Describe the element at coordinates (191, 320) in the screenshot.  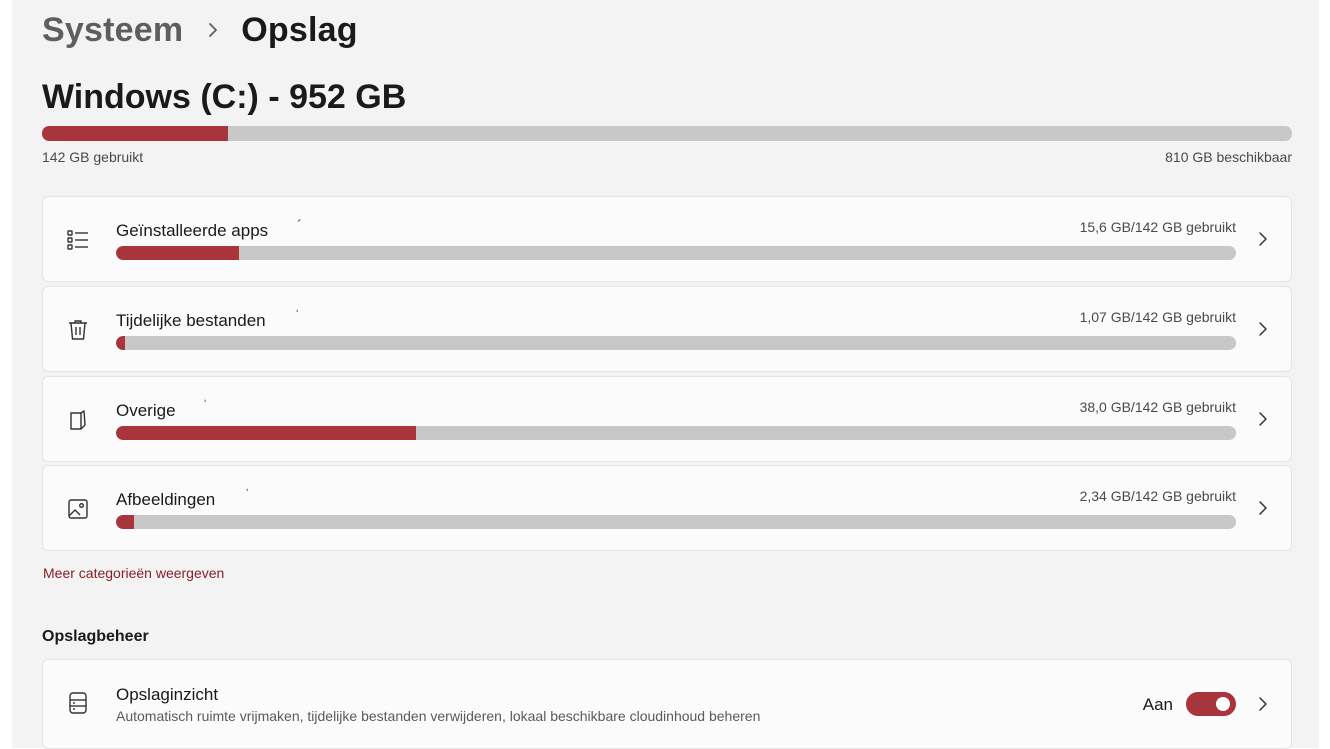
I see `category-label: Tijdelijke bestanden` at that location.